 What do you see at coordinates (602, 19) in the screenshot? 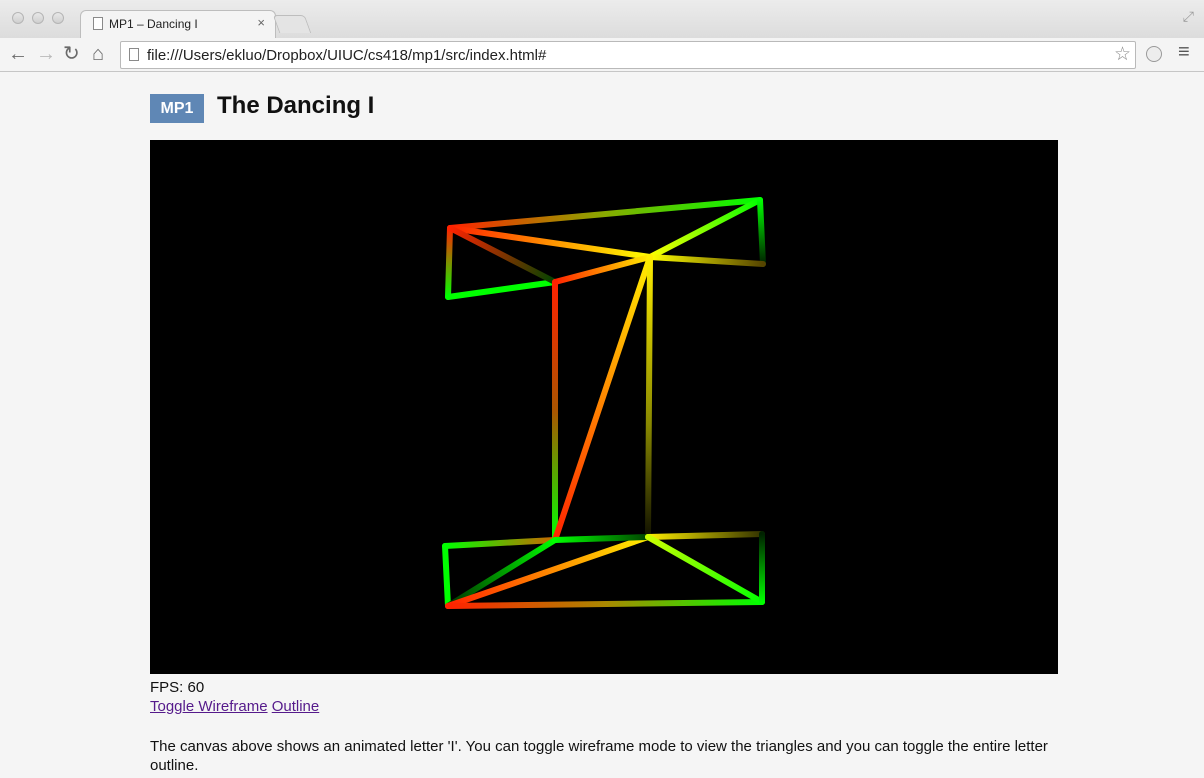
I see `browser-titlebar: MP1 – Dancing I × ⤢` at bounding box center [602, 19].